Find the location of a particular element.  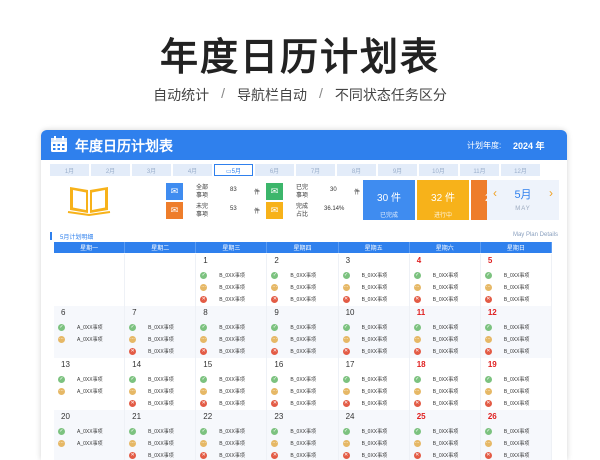

day-cell: 8 ✓ B_0XX事项 ⋯ B_0XX事项 ✕ B_0XX事项 is located at coordinates (232, 332).